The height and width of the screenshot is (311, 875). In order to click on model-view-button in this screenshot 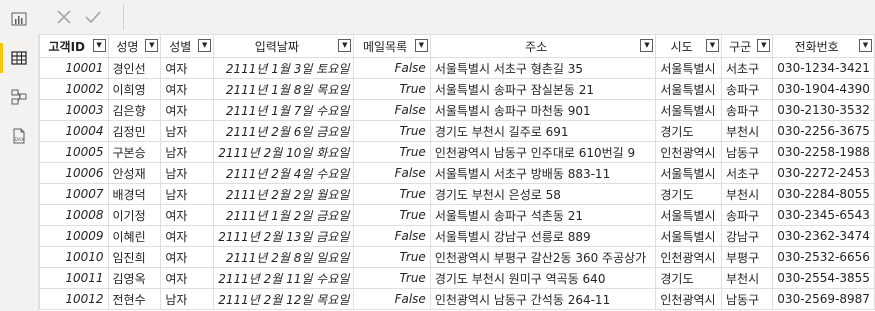, I will do `click(19, 97)`.